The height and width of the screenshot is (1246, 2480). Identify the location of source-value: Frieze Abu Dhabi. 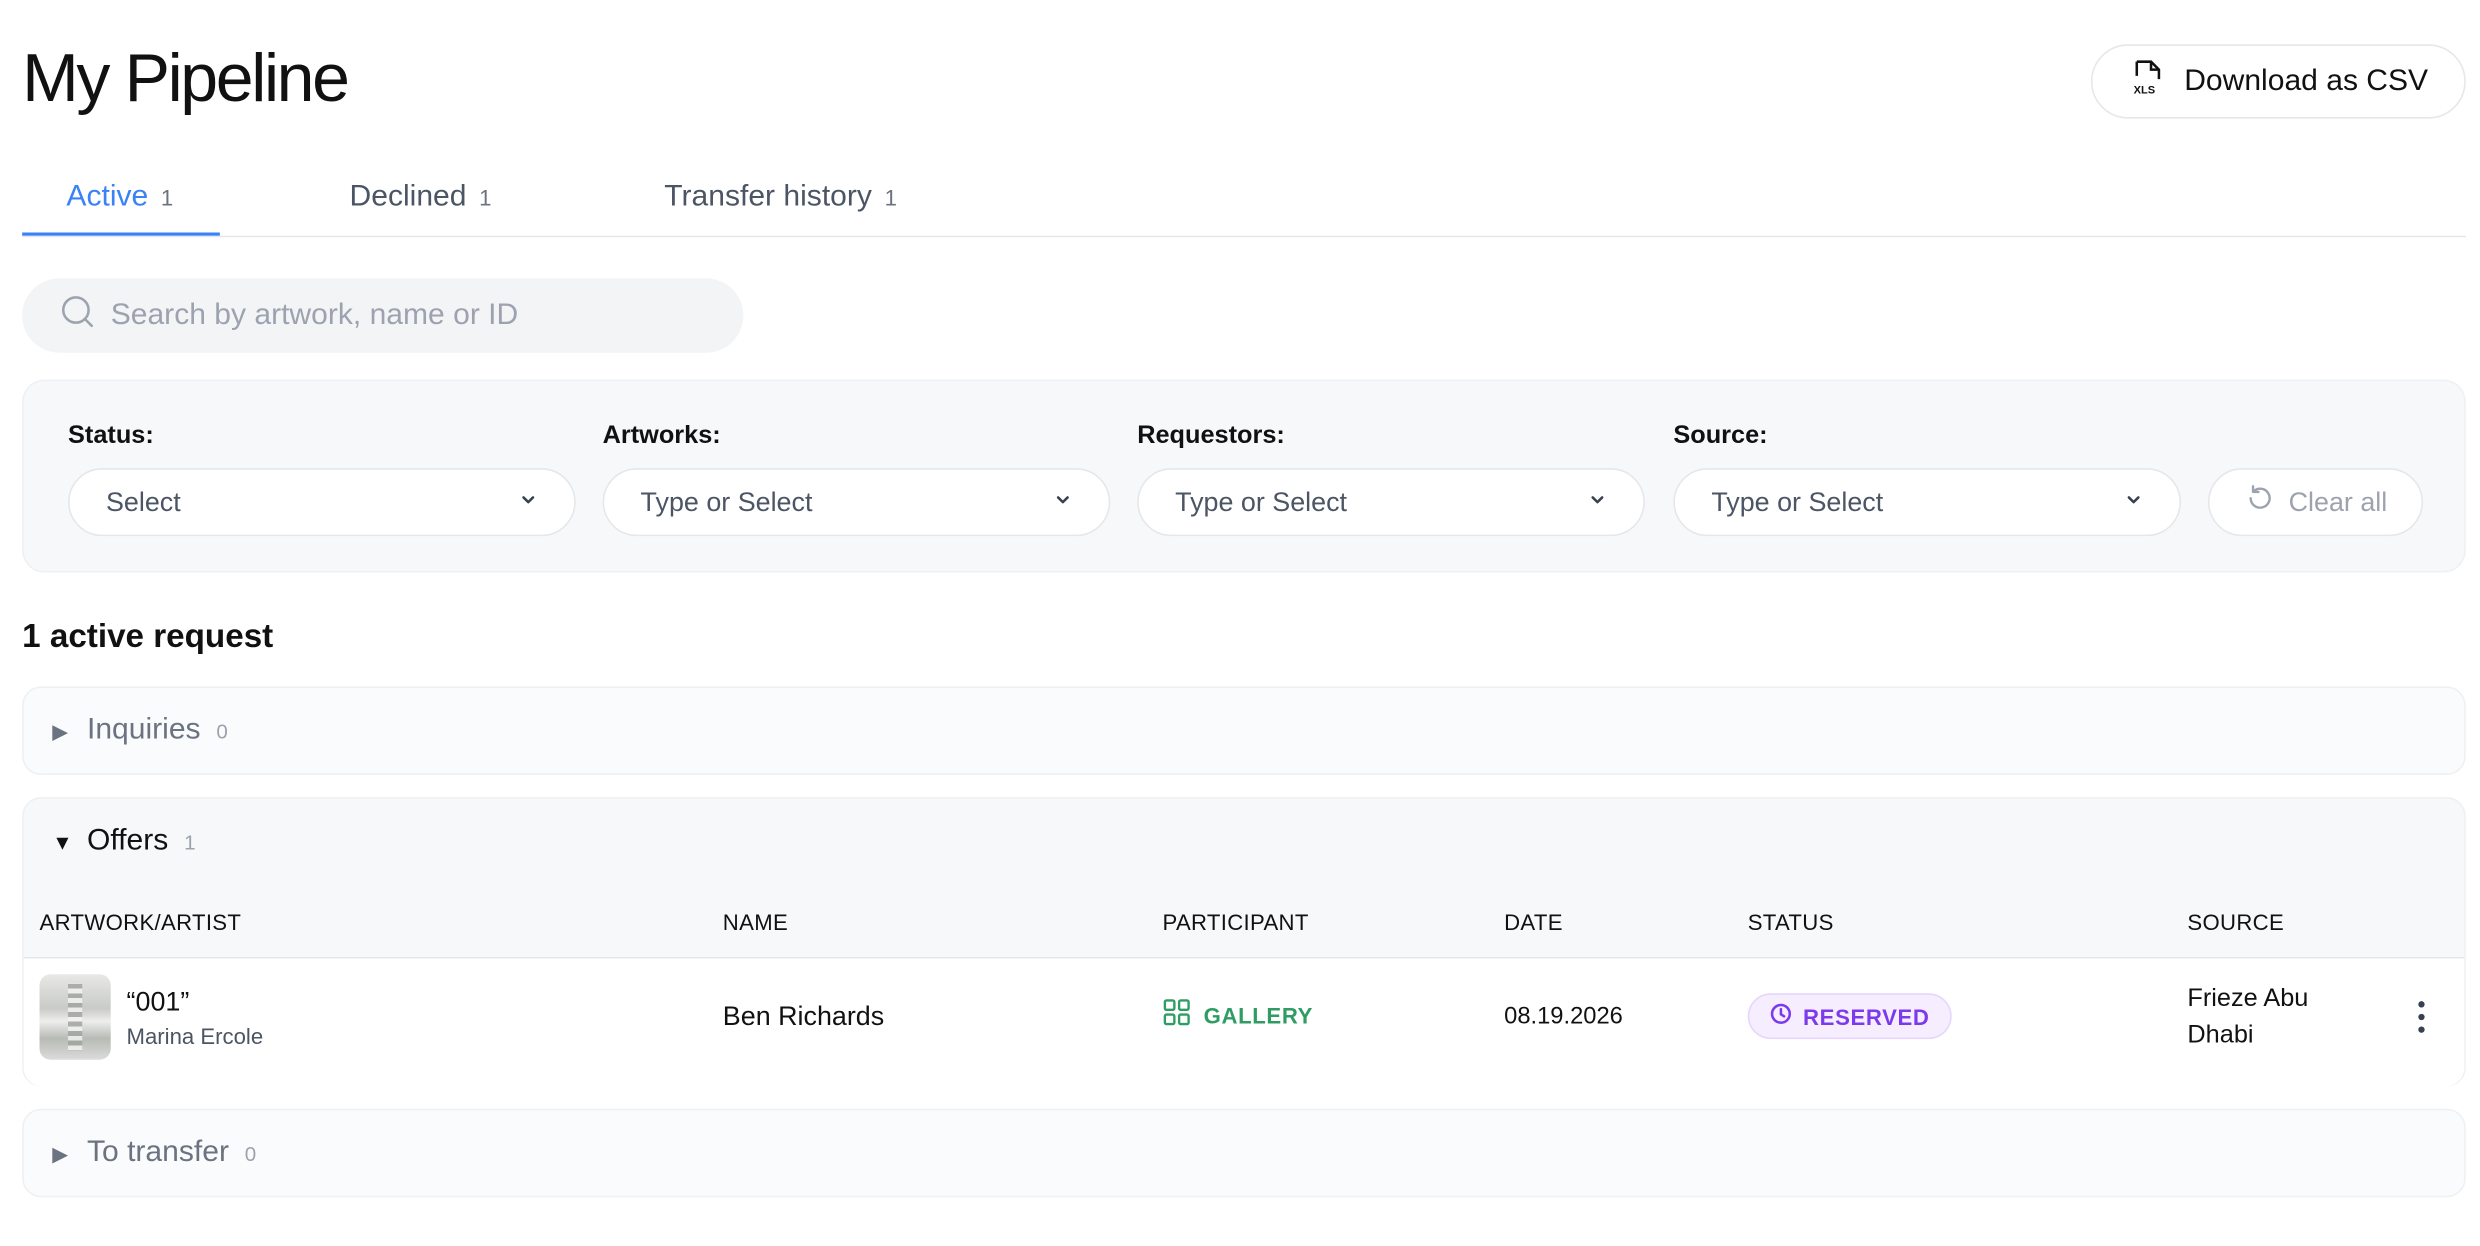
(2248, 1017).